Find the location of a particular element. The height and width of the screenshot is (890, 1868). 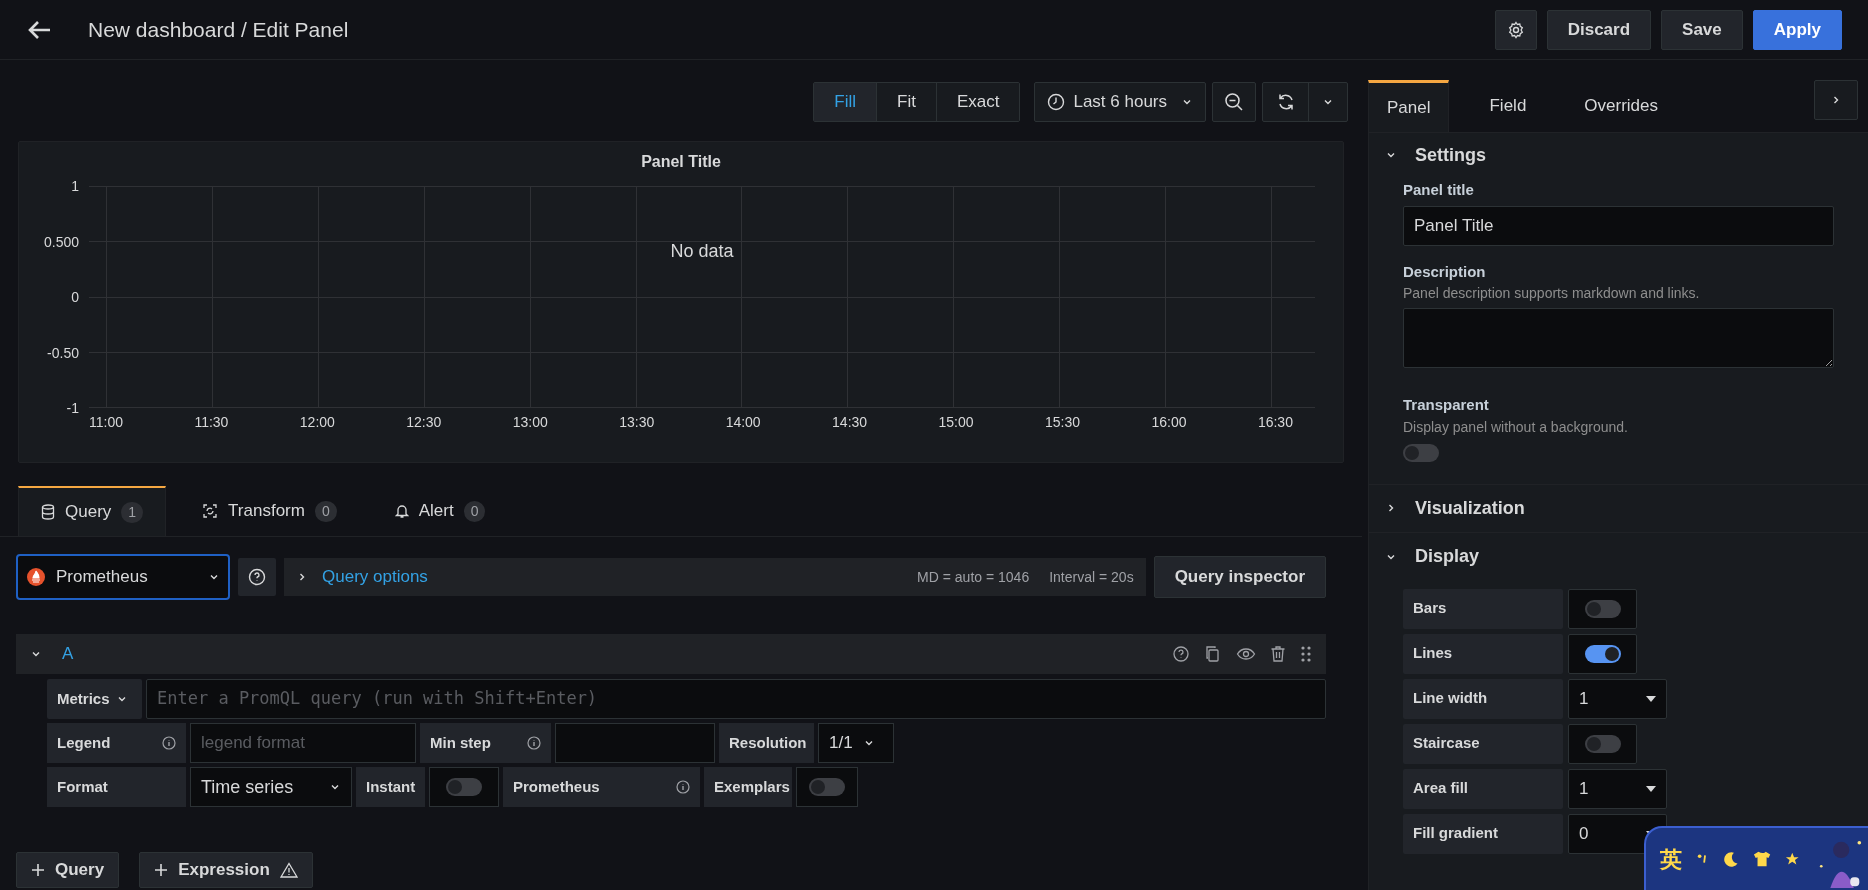

options-tab: Overrides is located at coordinates (1621, 106).